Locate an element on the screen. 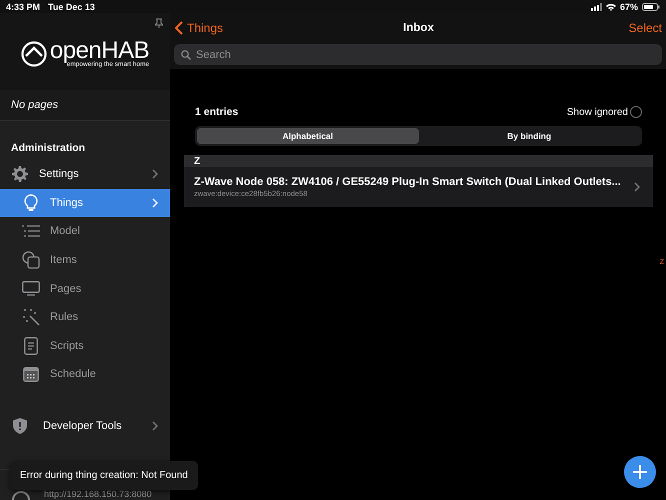 The image size is (666, 500). shield-icon is located at coordinates (20, 426).